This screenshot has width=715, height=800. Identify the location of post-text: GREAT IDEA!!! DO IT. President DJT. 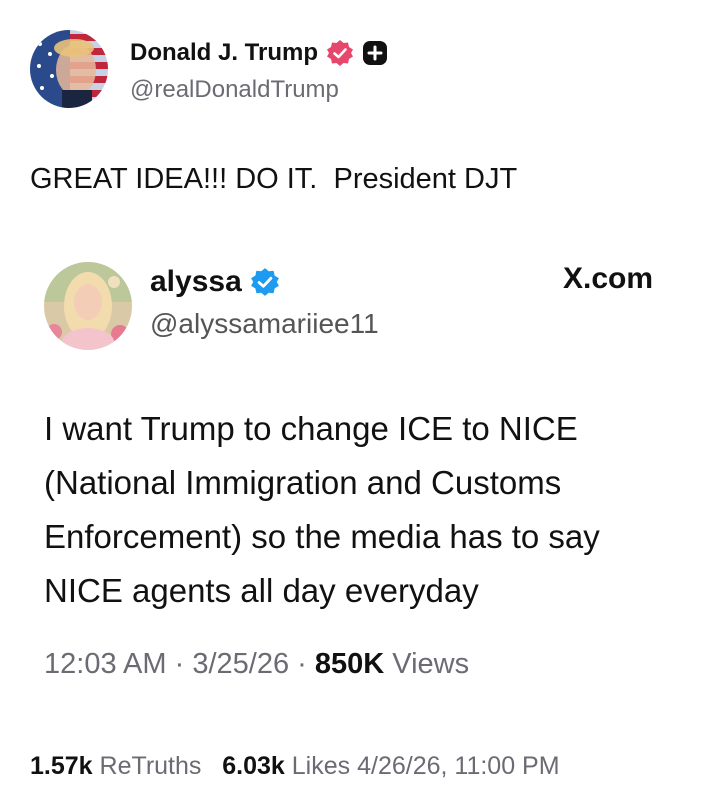
(274, 179).